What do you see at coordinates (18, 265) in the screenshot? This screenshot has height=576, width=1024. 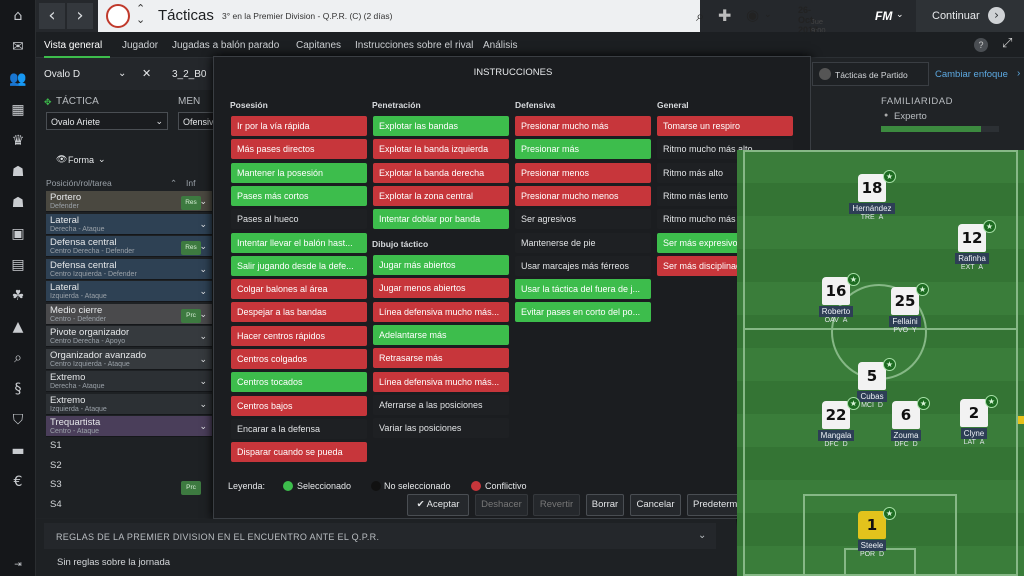 I see `reports-icon: ▤` at bounding box center [18, 265].